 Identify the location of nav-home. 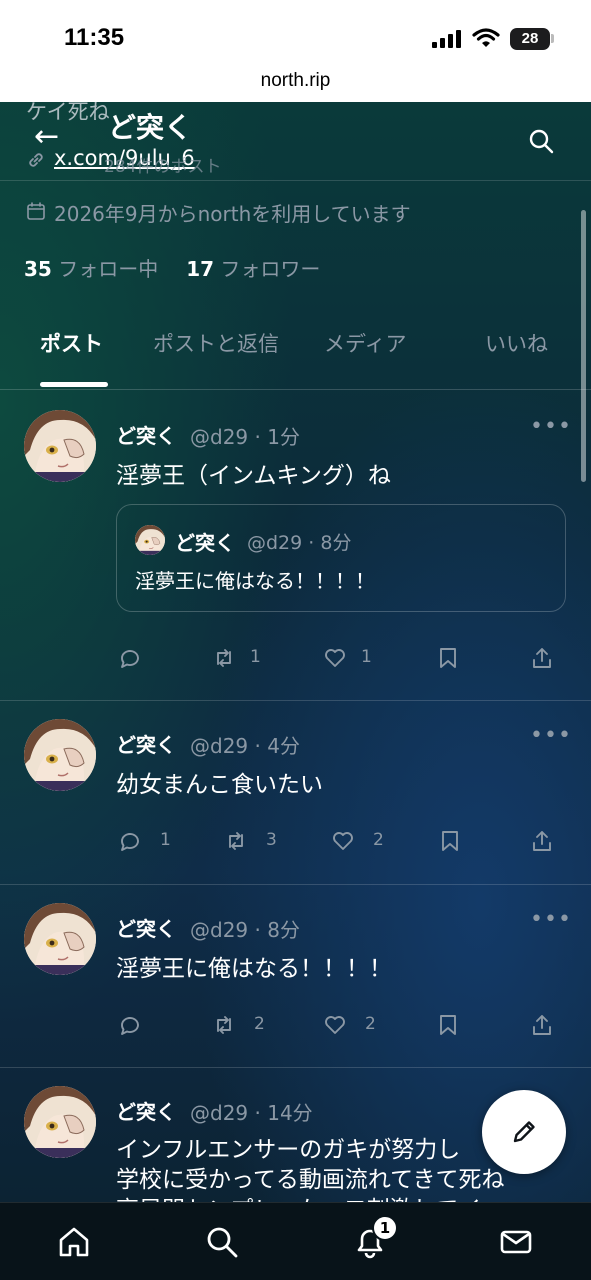
(75, 1243).